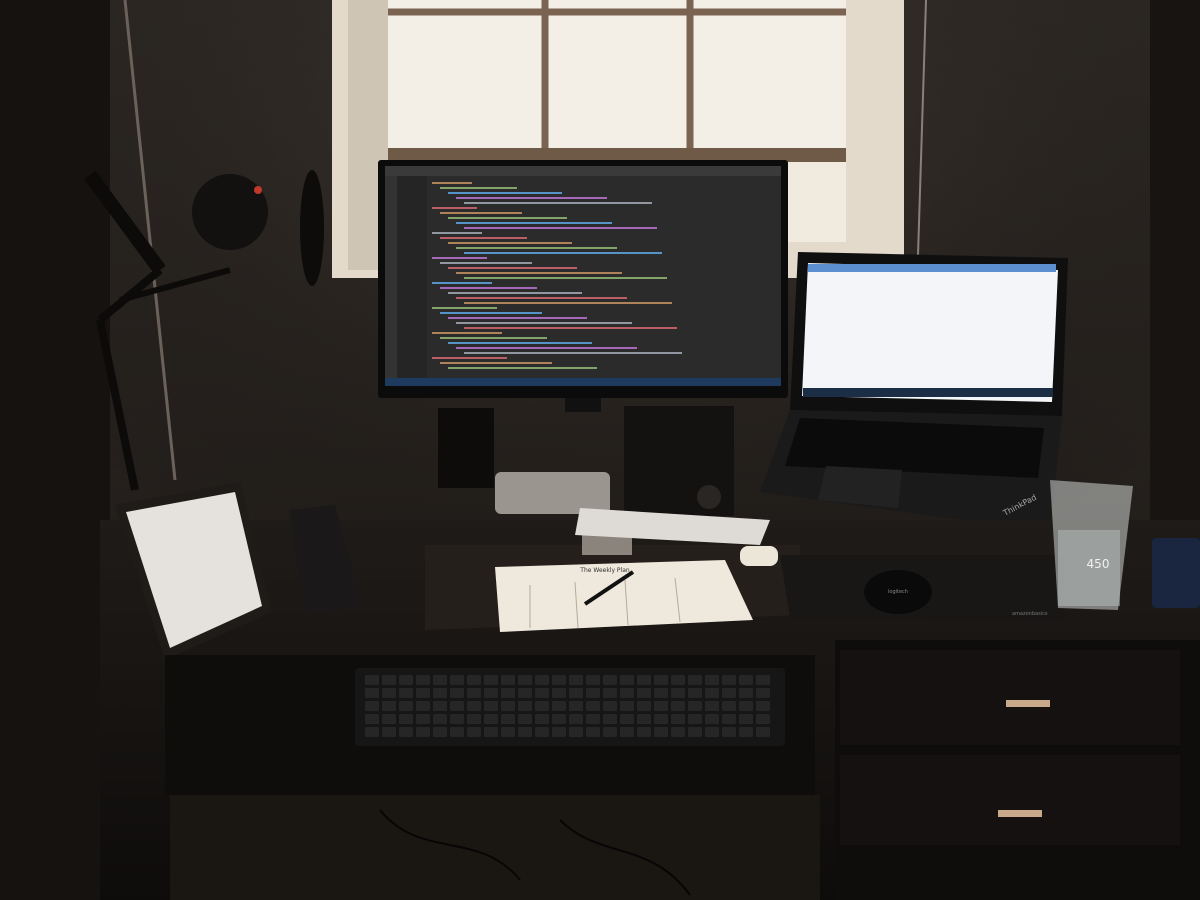 This screenshot has width=1200, height=900. Describe the element at coordinates (391, 277) in the screenshot. I see `editor-activity-bar` at that location.